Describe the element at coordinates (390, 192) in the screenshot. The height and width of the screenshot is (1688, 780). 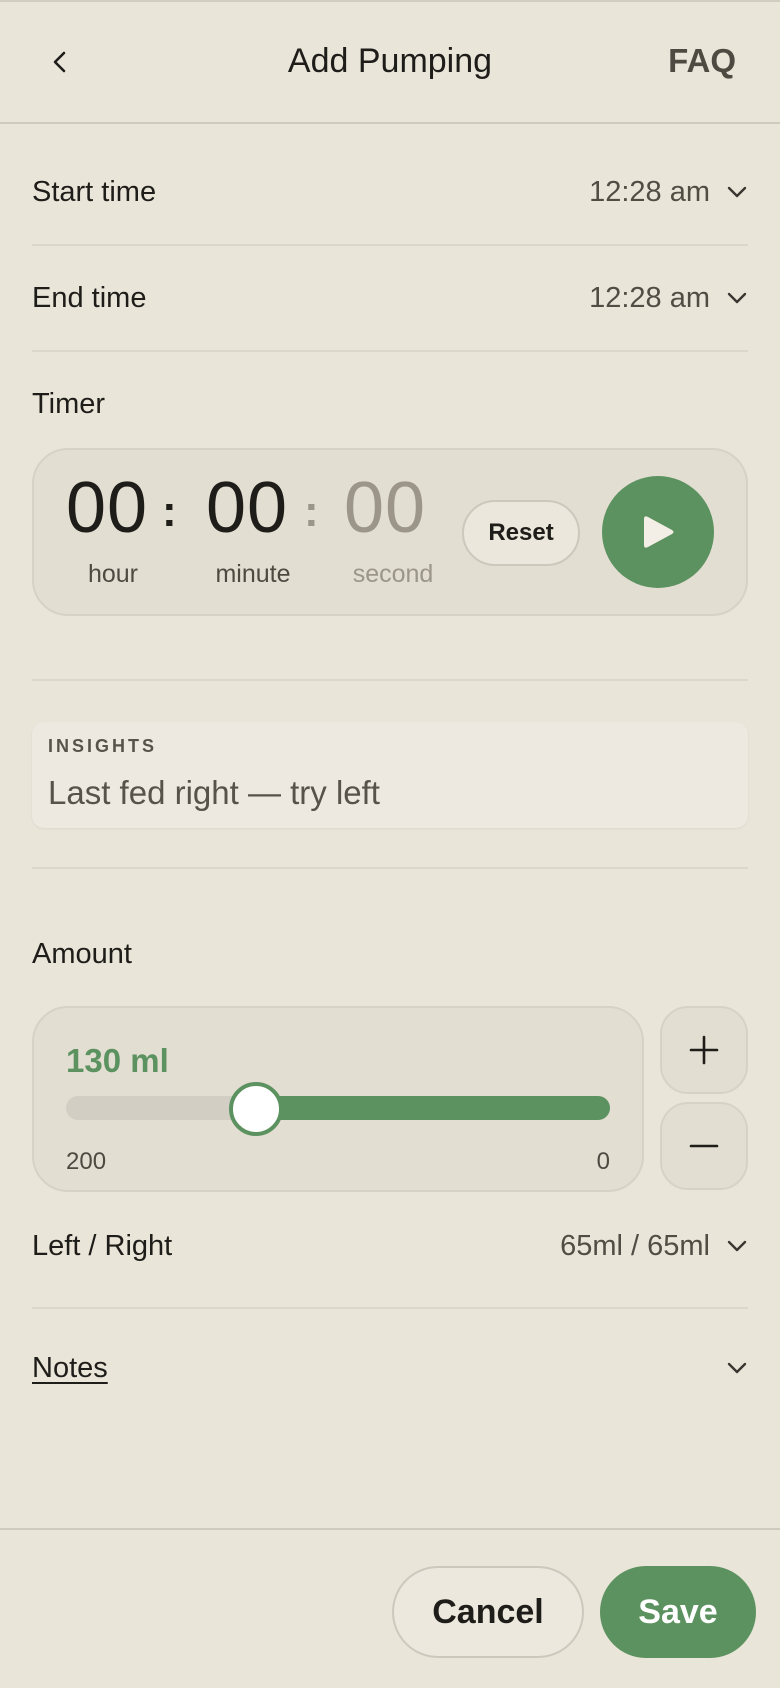
I see `start-time-row: Start time 12:28 am` at that location.